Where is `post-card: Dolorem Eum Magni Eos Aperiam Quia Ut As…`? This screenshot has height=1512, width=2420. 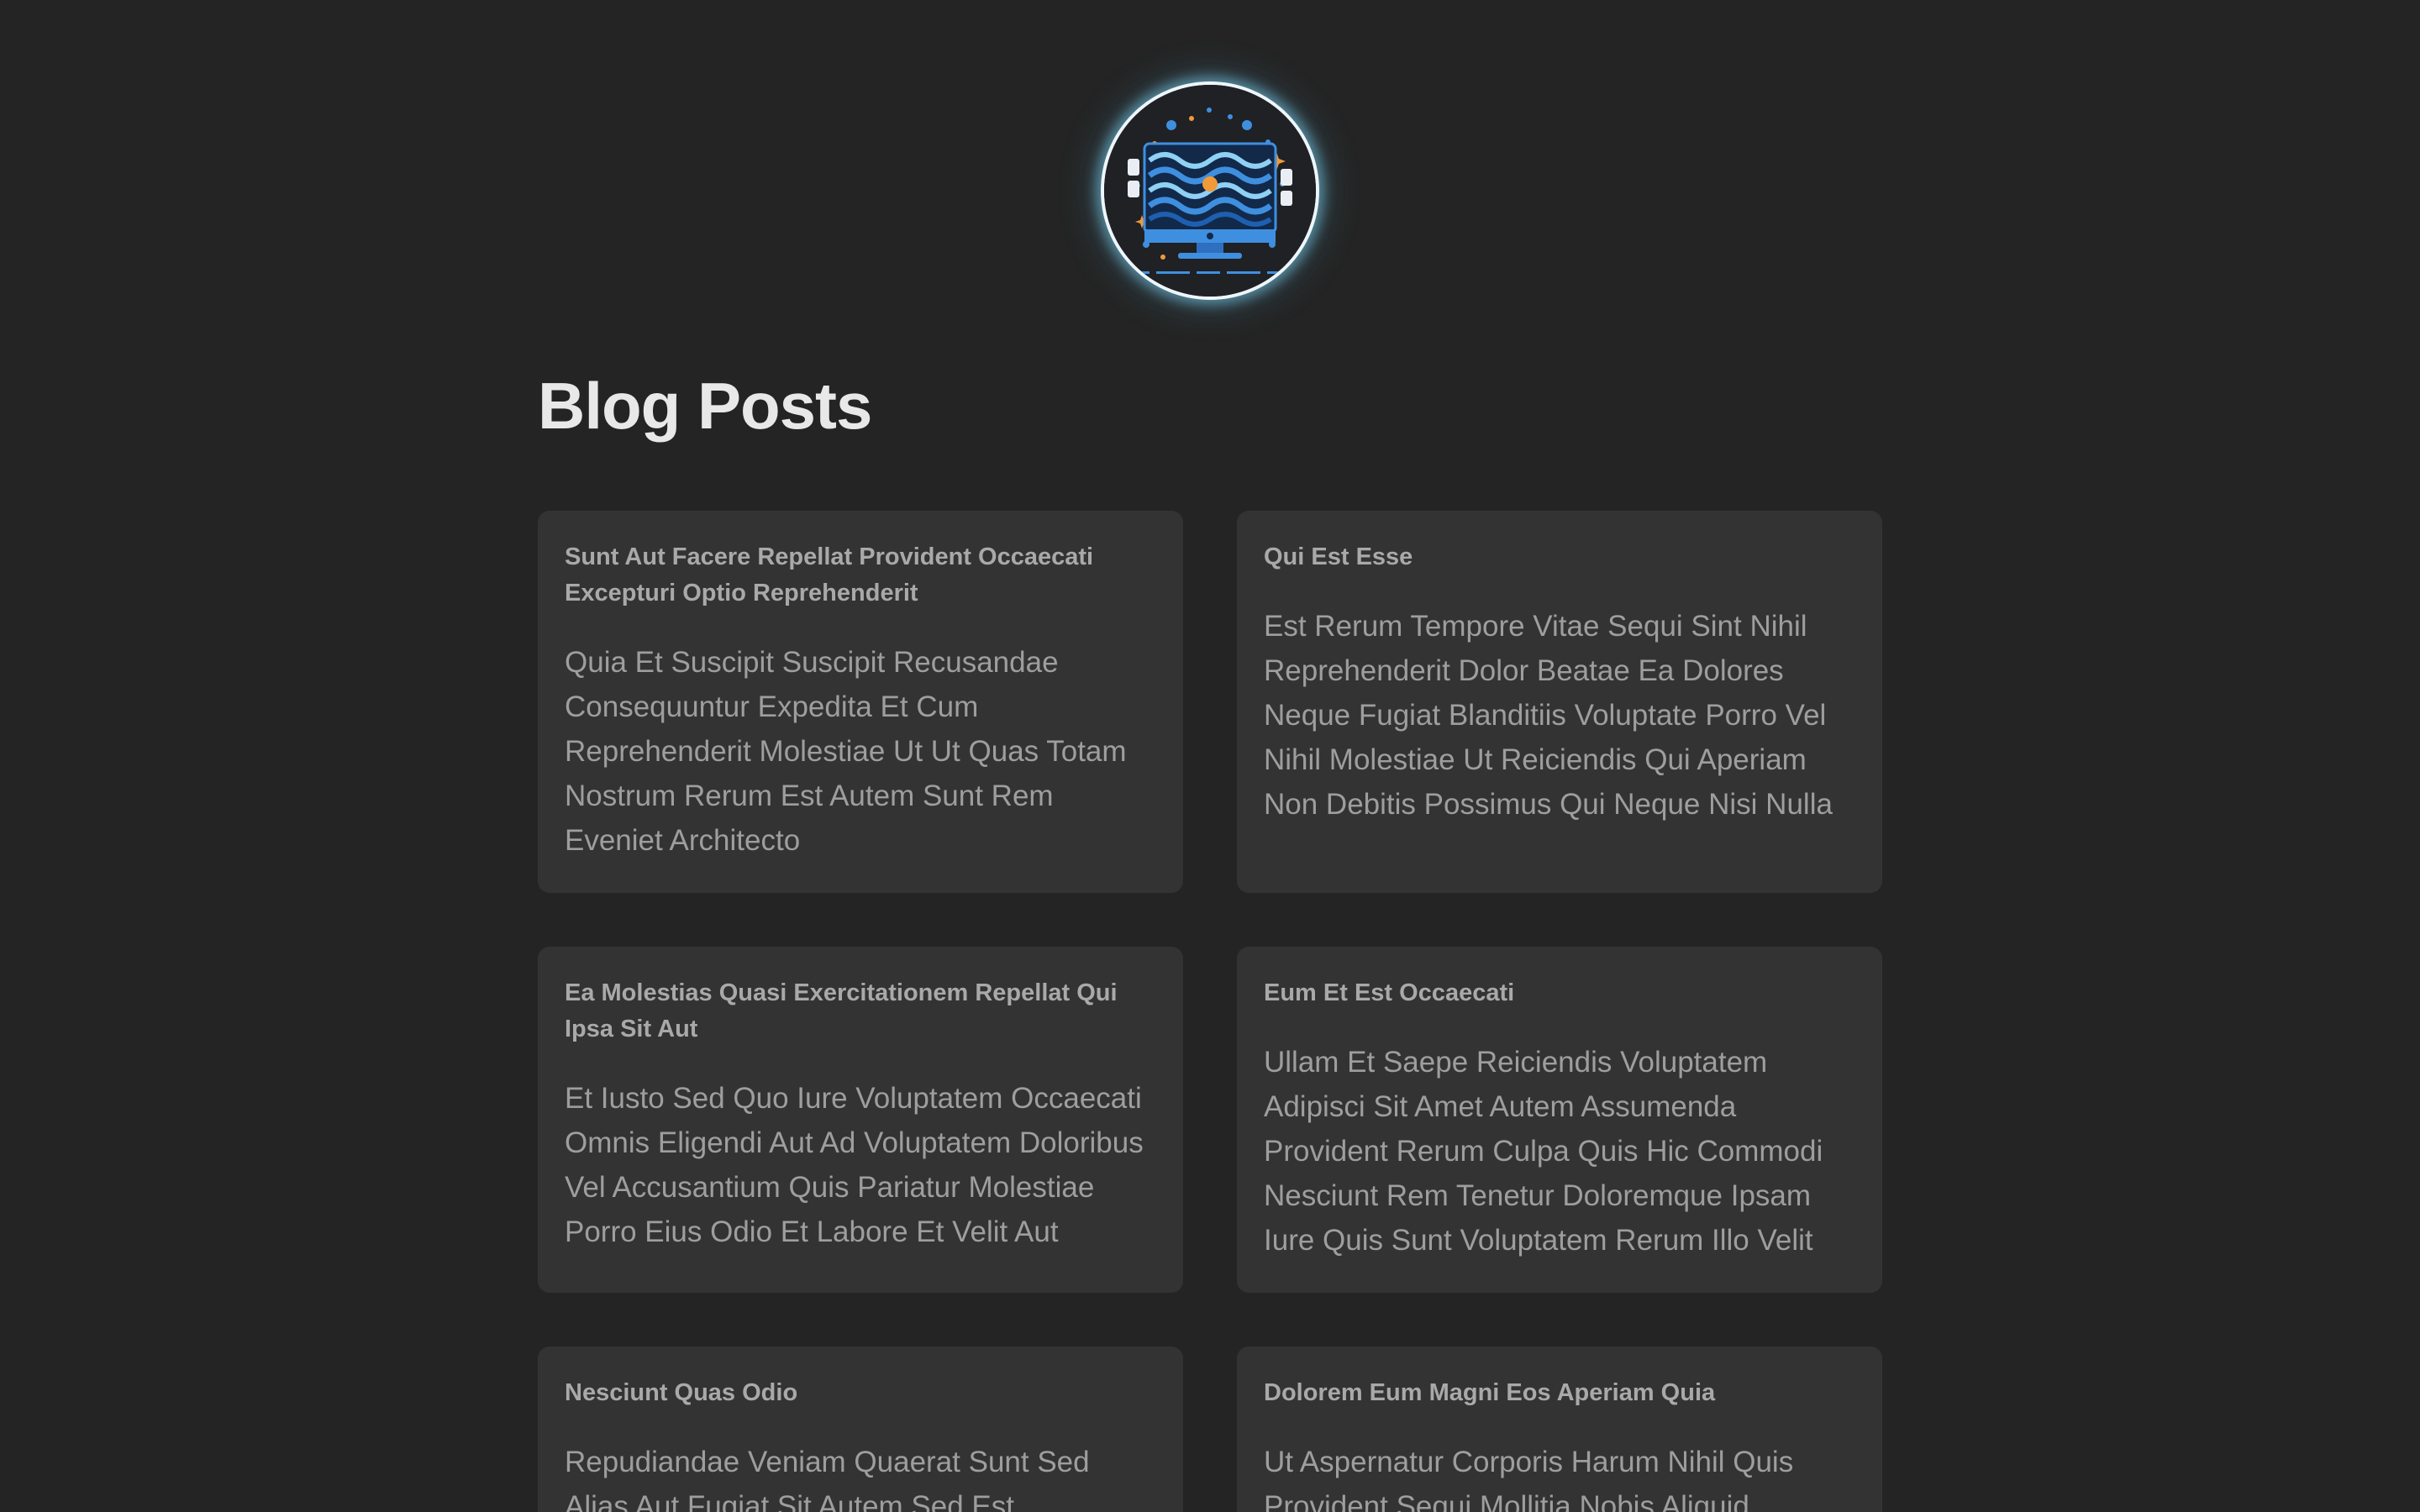 post-card: Dolorem Eum Magni Eos Aperiam Quia Ut As… is located at coordinates (1559, 1429).